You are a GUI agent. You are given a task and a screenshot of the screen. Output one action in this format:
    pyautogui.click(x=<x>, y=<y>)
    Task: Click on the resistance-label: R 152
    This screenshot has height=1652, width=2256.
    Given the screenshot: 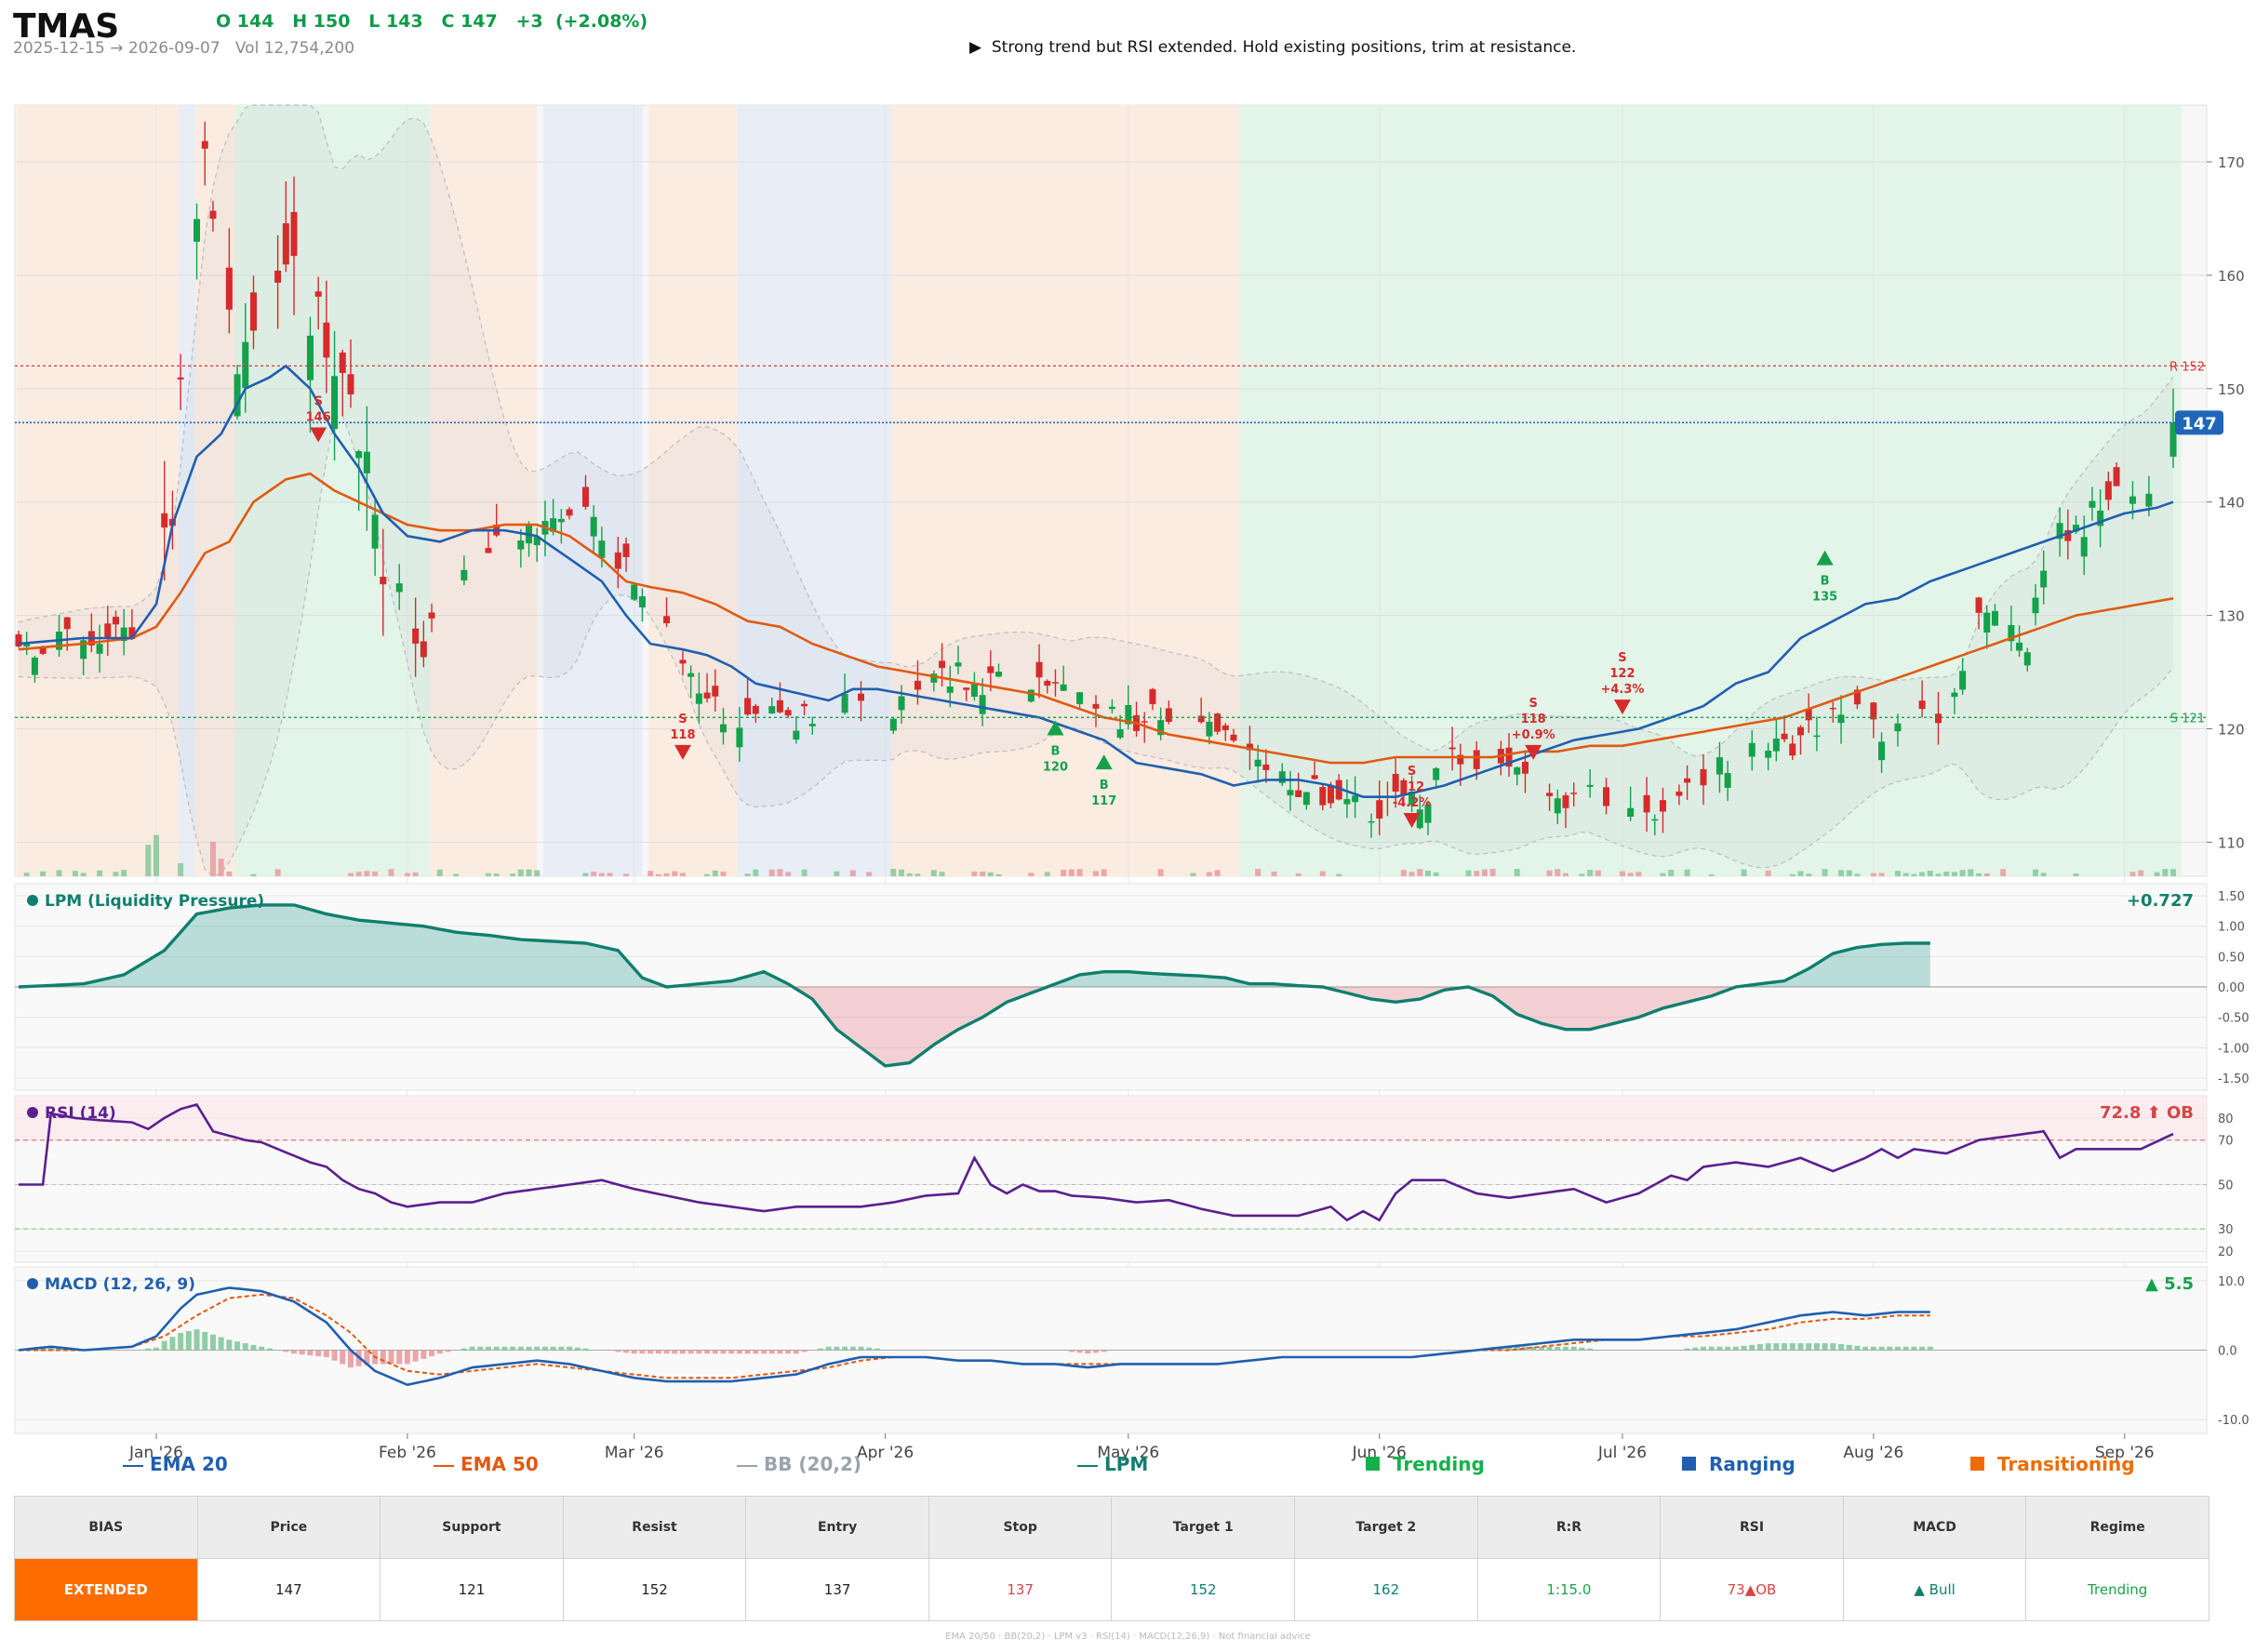 What is the action you would take?
    pyautogui.click(x=2187, y=367)
    